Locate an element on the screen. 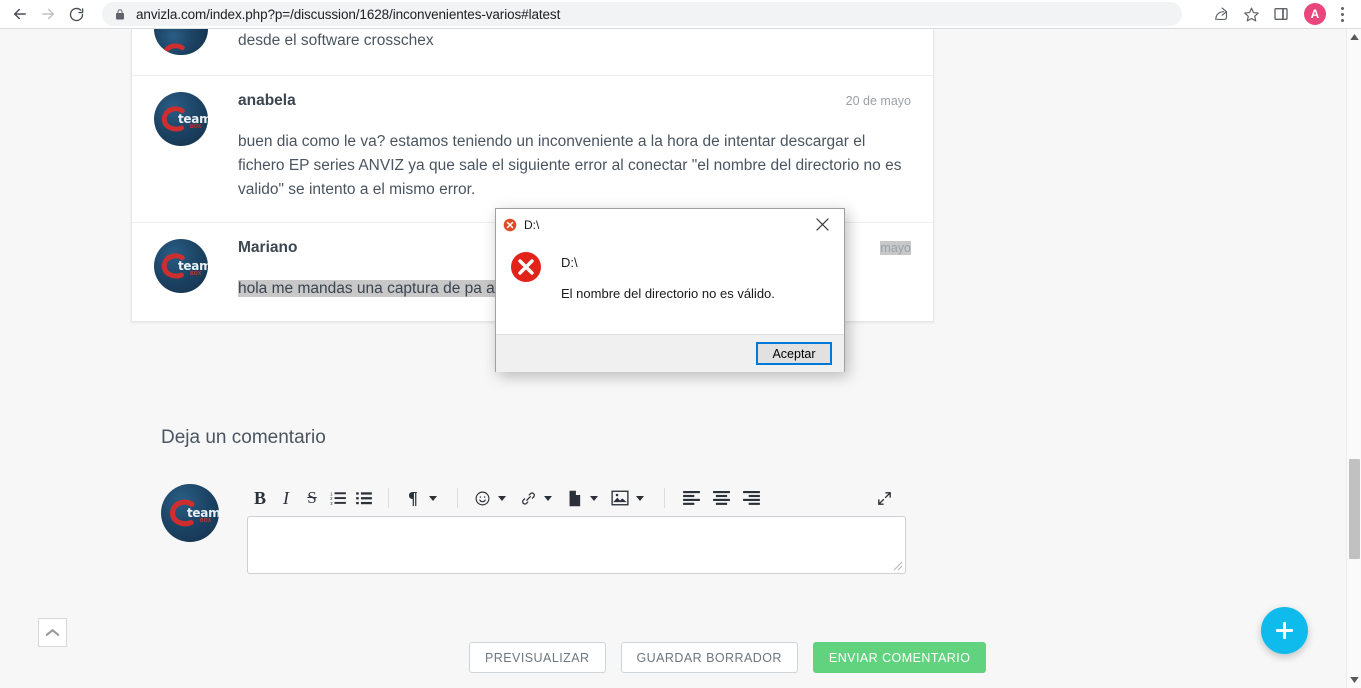 This screenshot has width=1361, height=688. composer-heading: Deja un comentario is located at coordinates (243, 437).